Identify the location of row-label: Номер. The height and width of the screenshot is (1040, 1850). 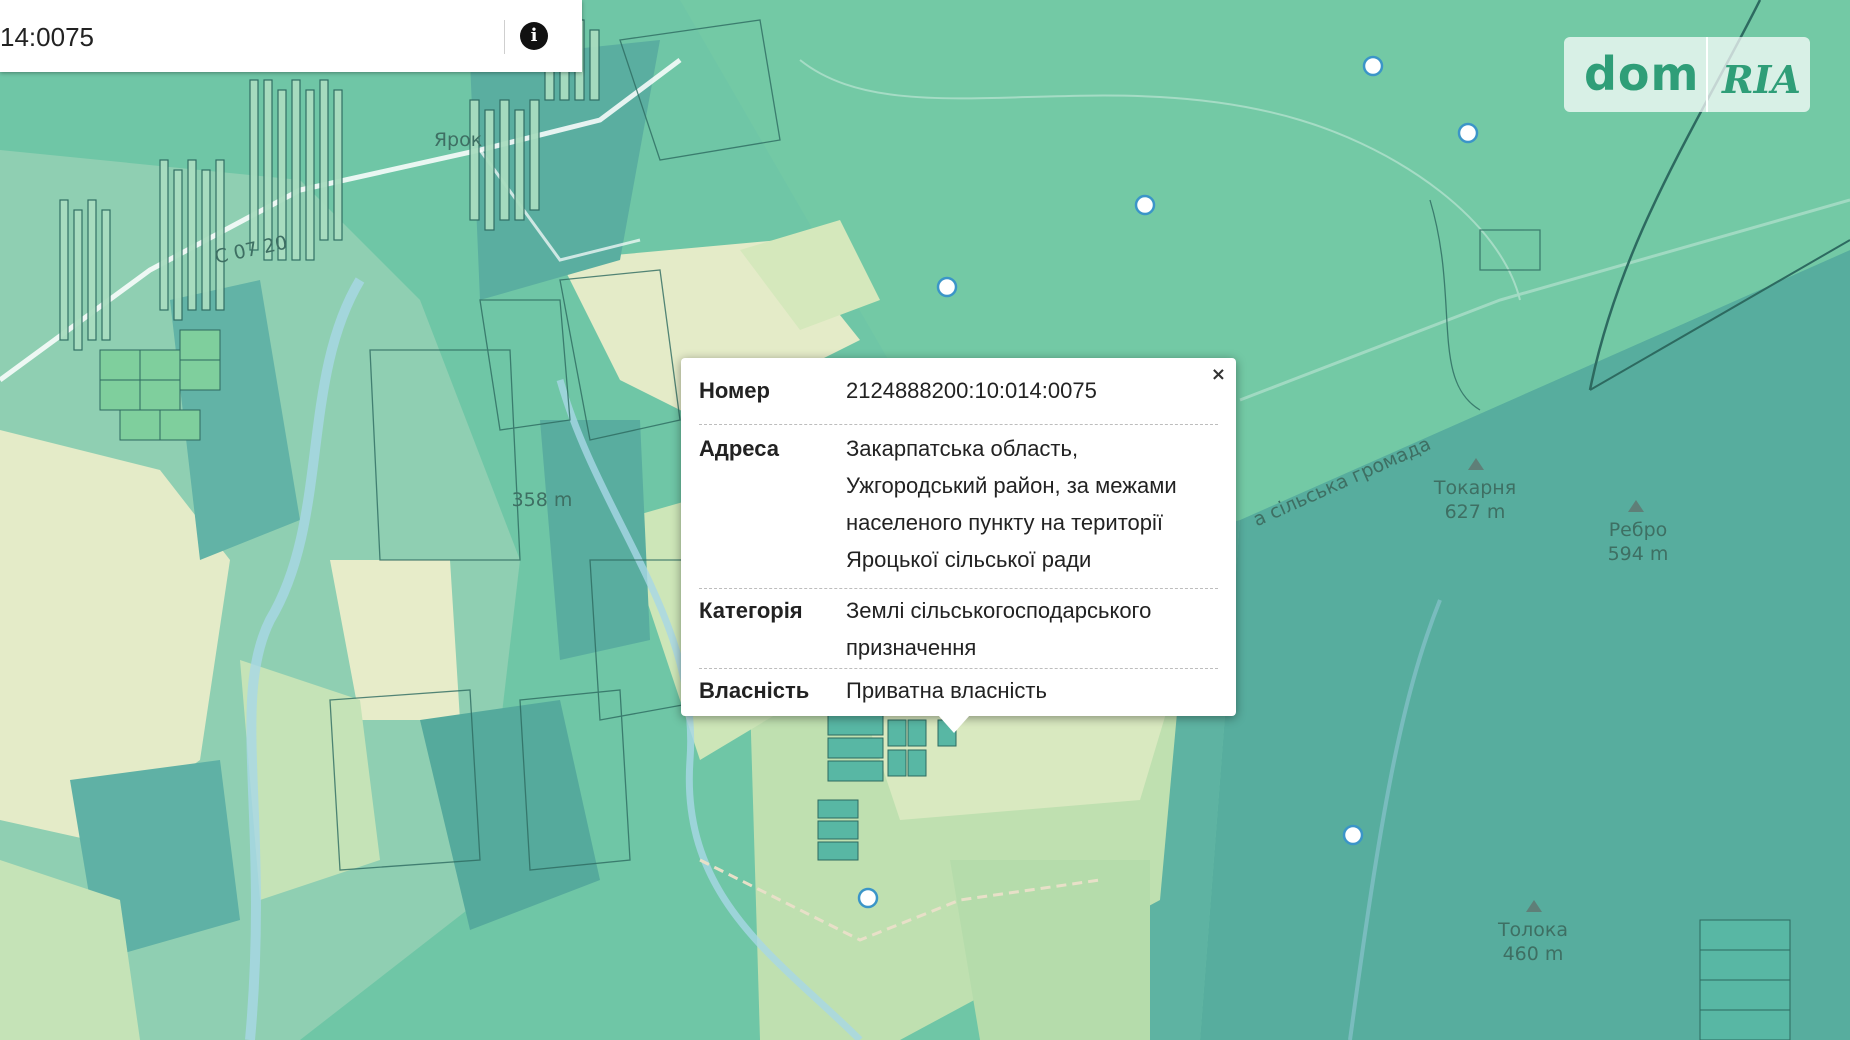
(734, 390).